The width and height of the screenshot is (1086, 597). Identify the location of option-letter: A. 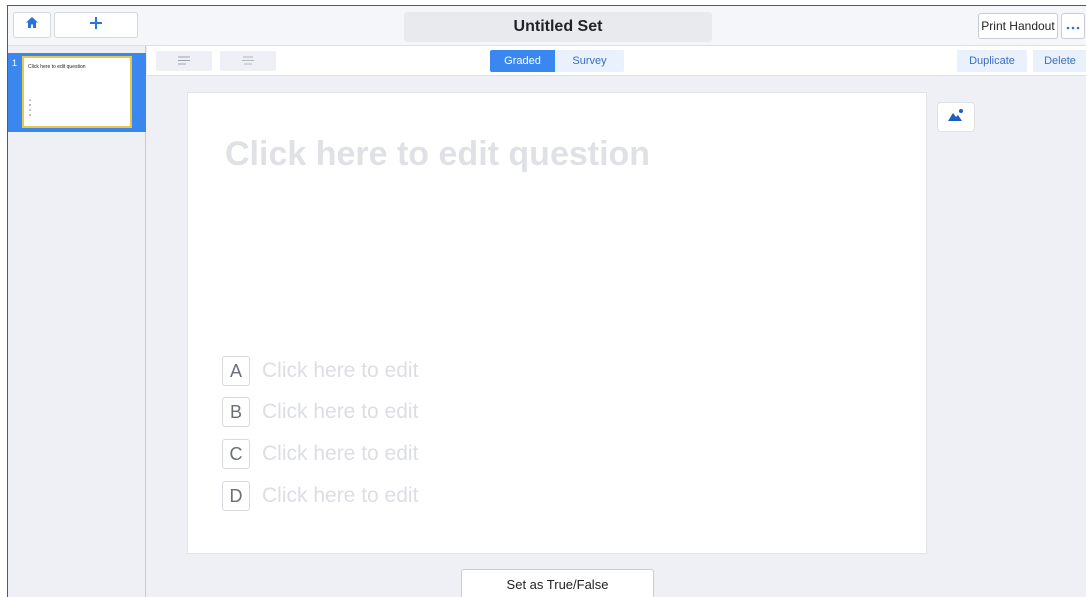
(236, 371).